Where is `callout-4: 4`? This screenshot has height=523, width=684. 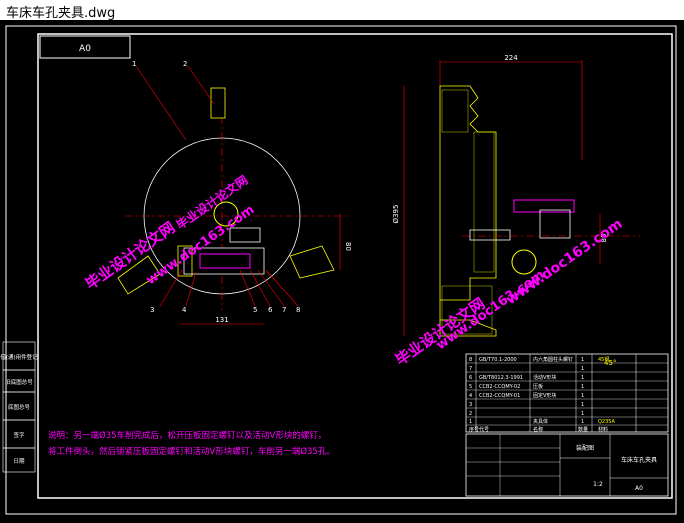
callout-4: 4 is located at coordinates (184, 310).